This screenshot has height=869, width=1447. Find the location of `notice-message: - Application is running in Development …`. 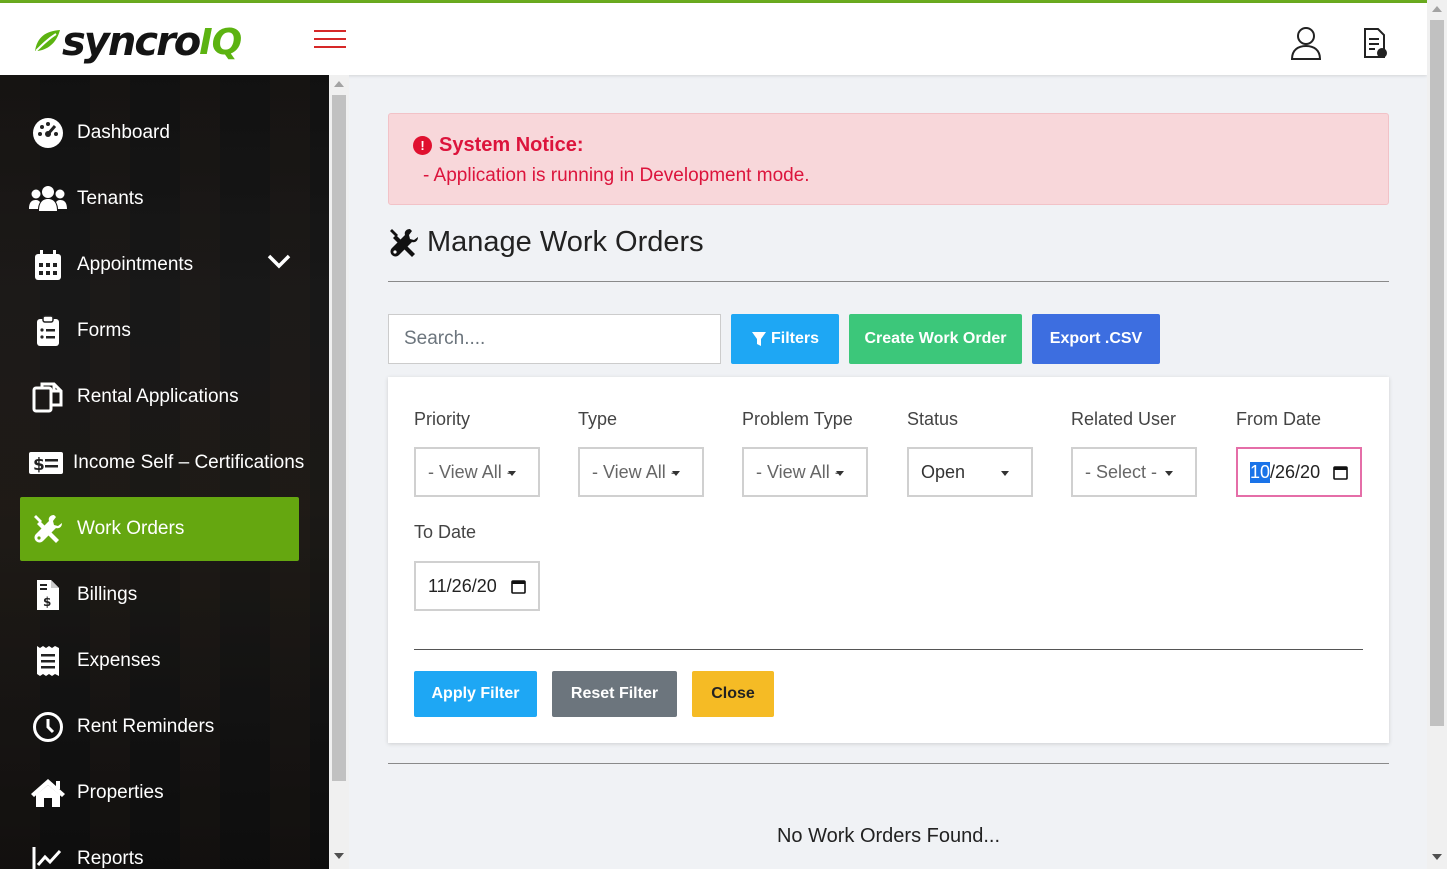

notice-message: - Application is running in Development … is located at coordinates (616, 175).